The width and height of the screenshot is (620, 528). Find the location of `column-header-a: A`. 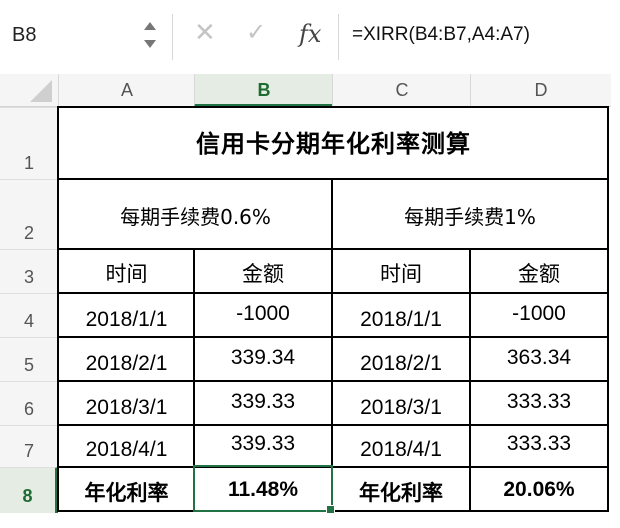

column-header-a: A is located at coordinates (126, 90).